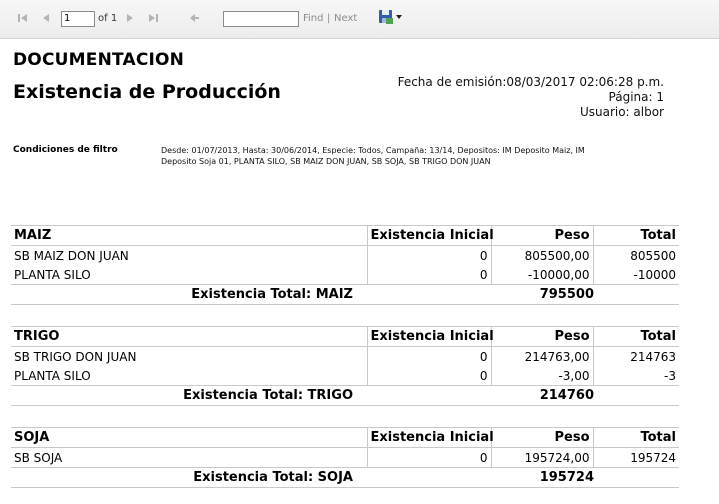 The width and height of the screenshot is (719, 504). I want to click on peso-cell: 195724,00, so click(542, 457).